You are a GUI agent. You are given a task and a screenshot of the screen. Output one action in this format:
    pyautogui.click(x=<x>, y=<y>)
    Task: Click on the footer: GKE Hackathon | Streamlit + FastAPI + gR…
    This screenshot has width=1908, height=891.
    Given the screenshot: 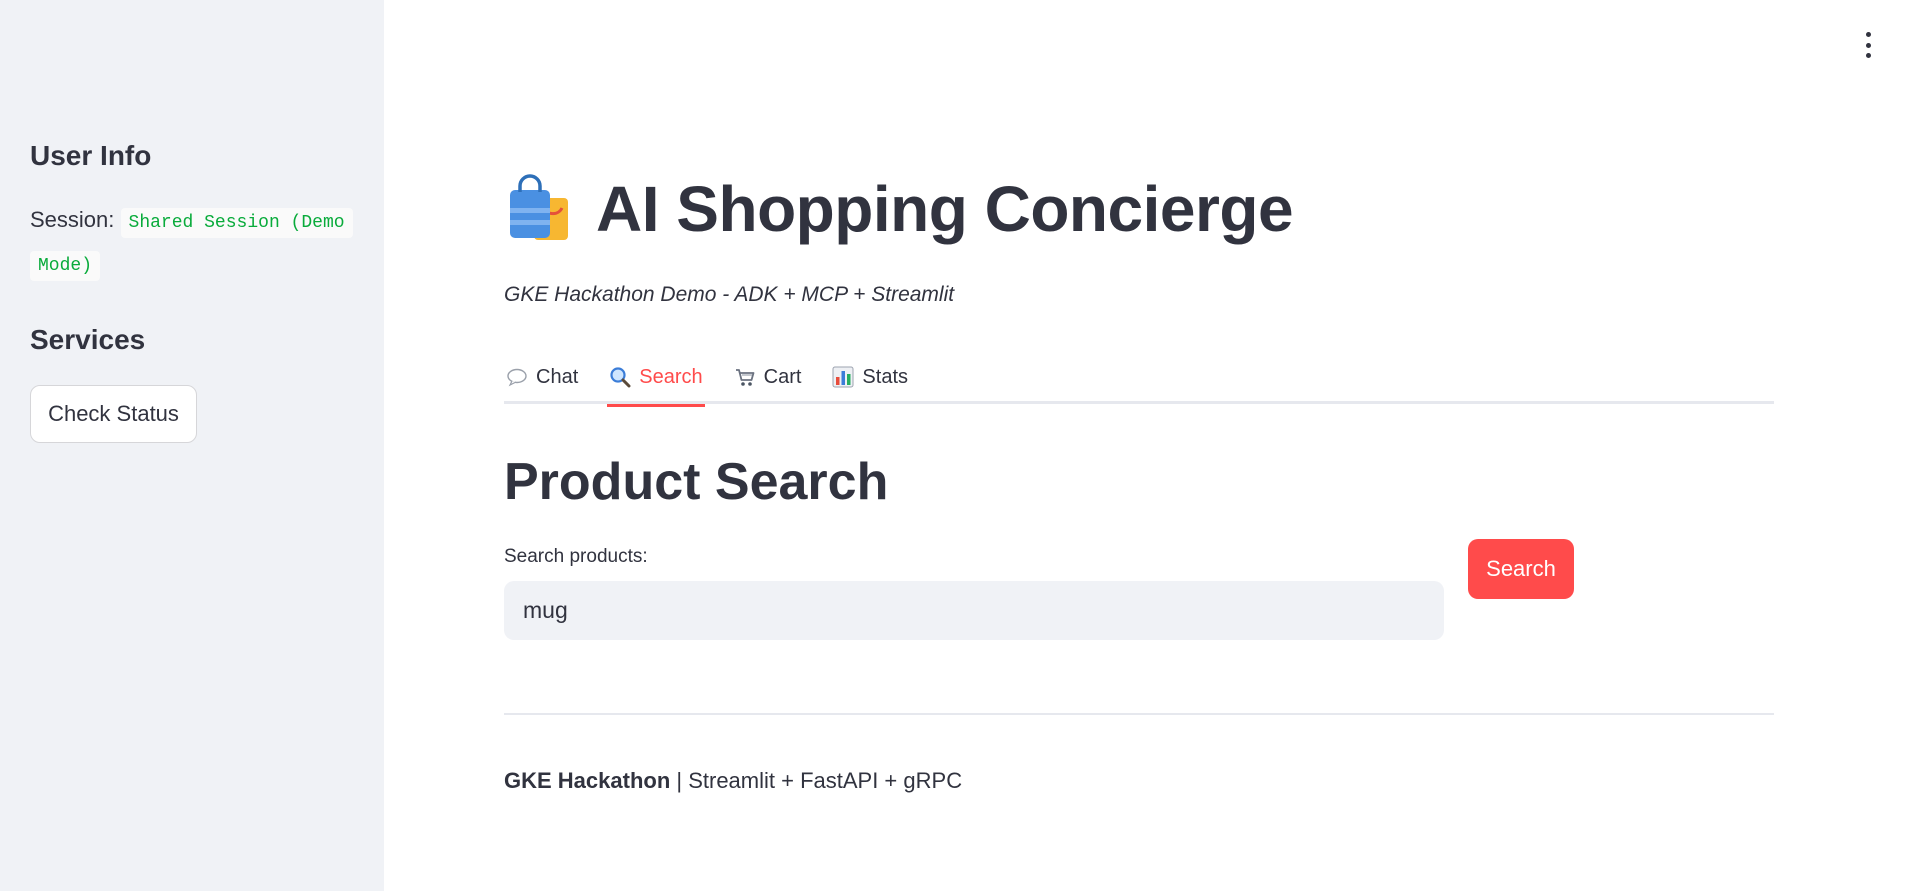 What is the action you would take?
    pyautogui.click(x=733, y=781)
    